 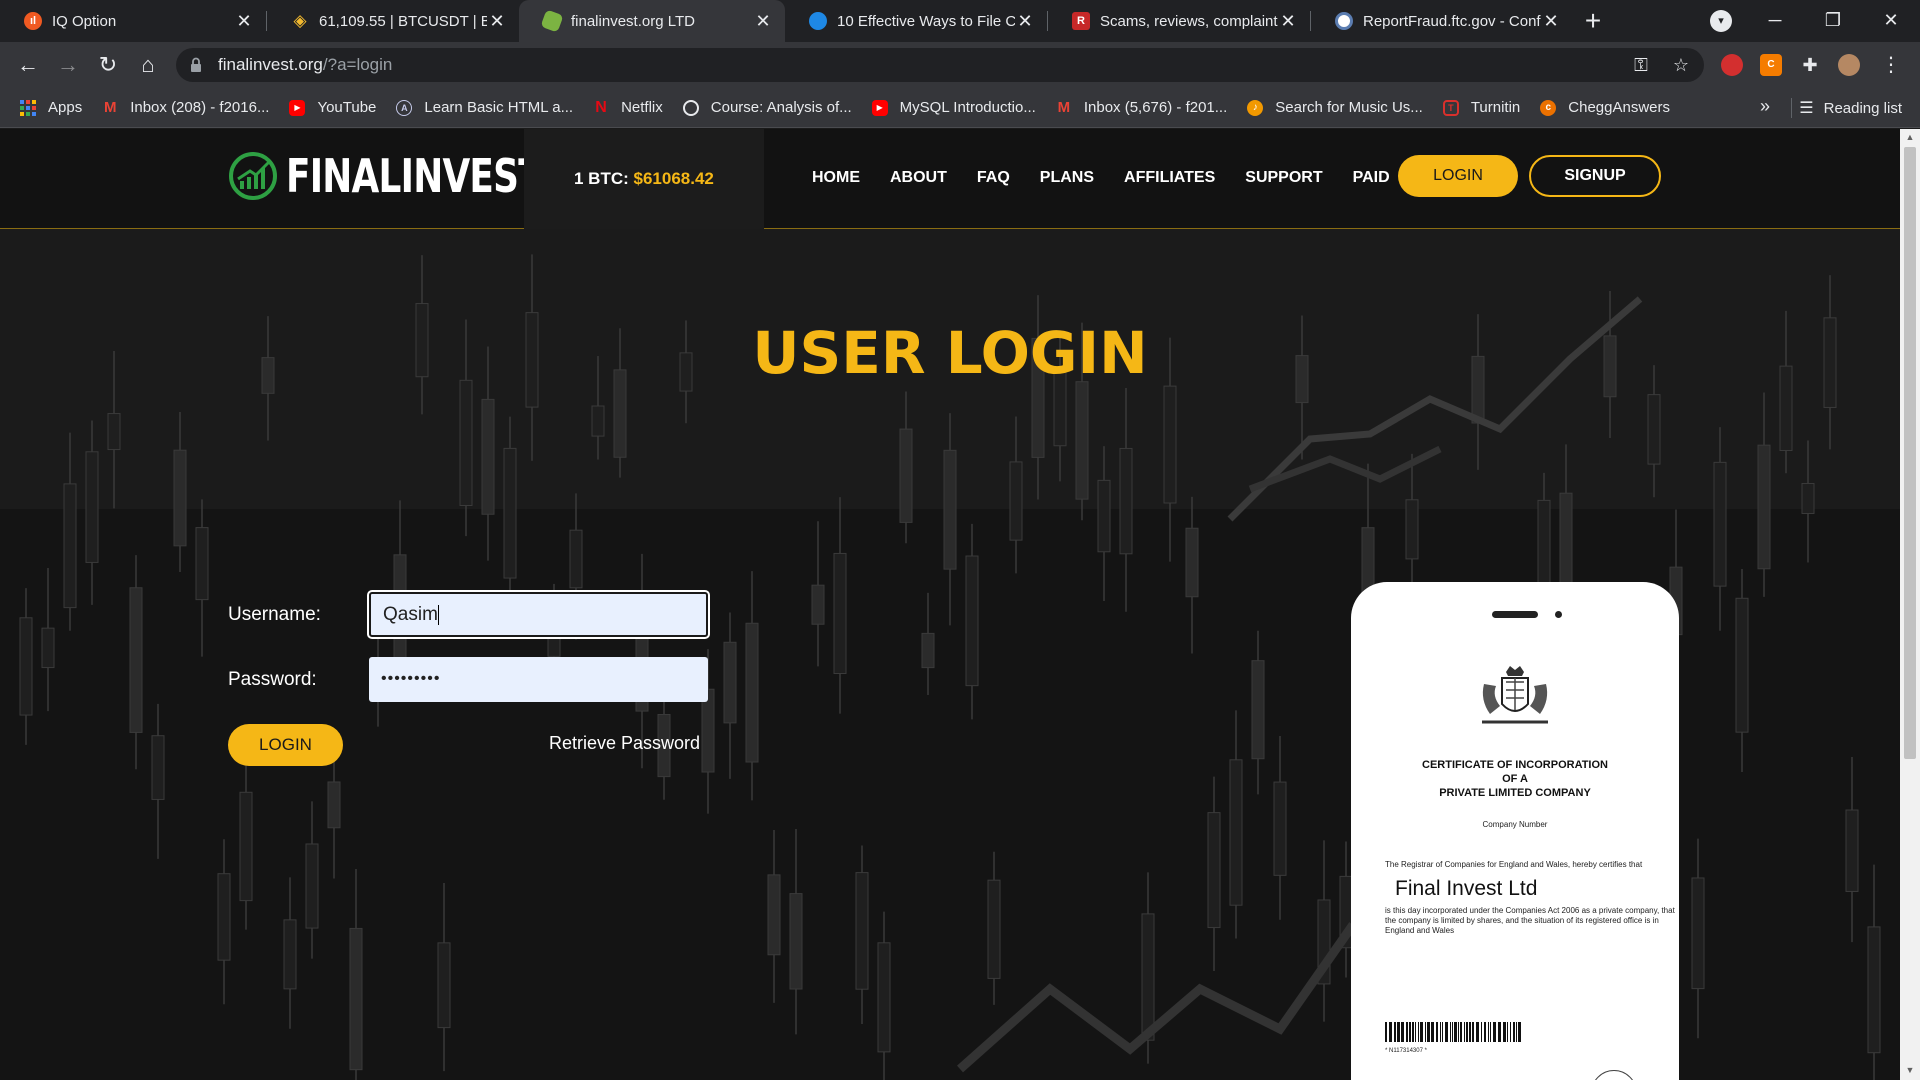 I want to click on vertical-scrollbar: ▲ ▼, so click(x=1910, y=604).